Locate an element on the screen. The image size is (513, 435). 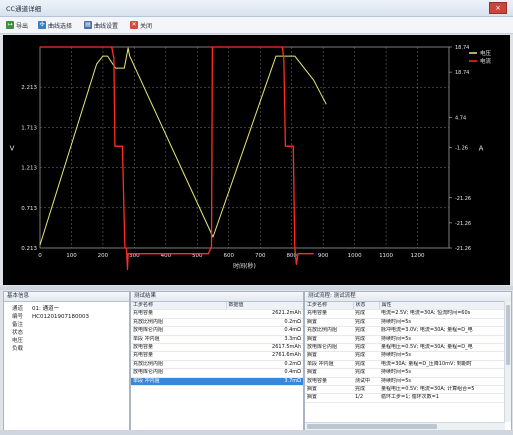
basic-info-key: 状态 is located at coordinates (18, 333).